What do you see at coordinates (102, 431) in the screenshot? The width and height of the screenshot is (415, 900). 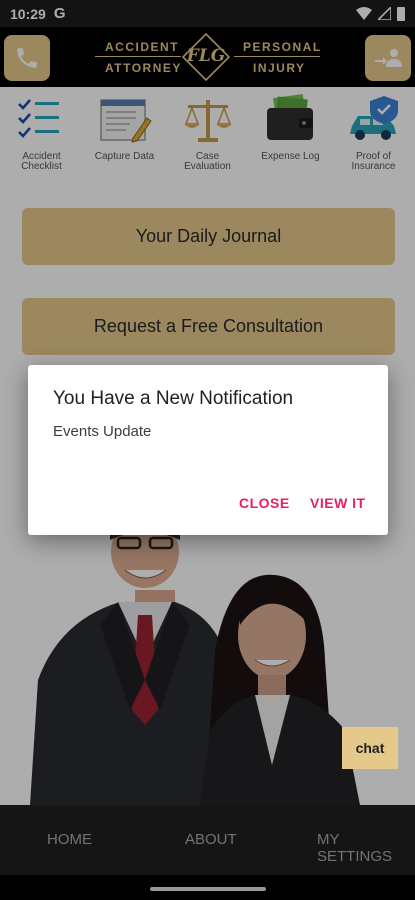 I see `dialog-message: Events Update` at bounding box center [102, 431].